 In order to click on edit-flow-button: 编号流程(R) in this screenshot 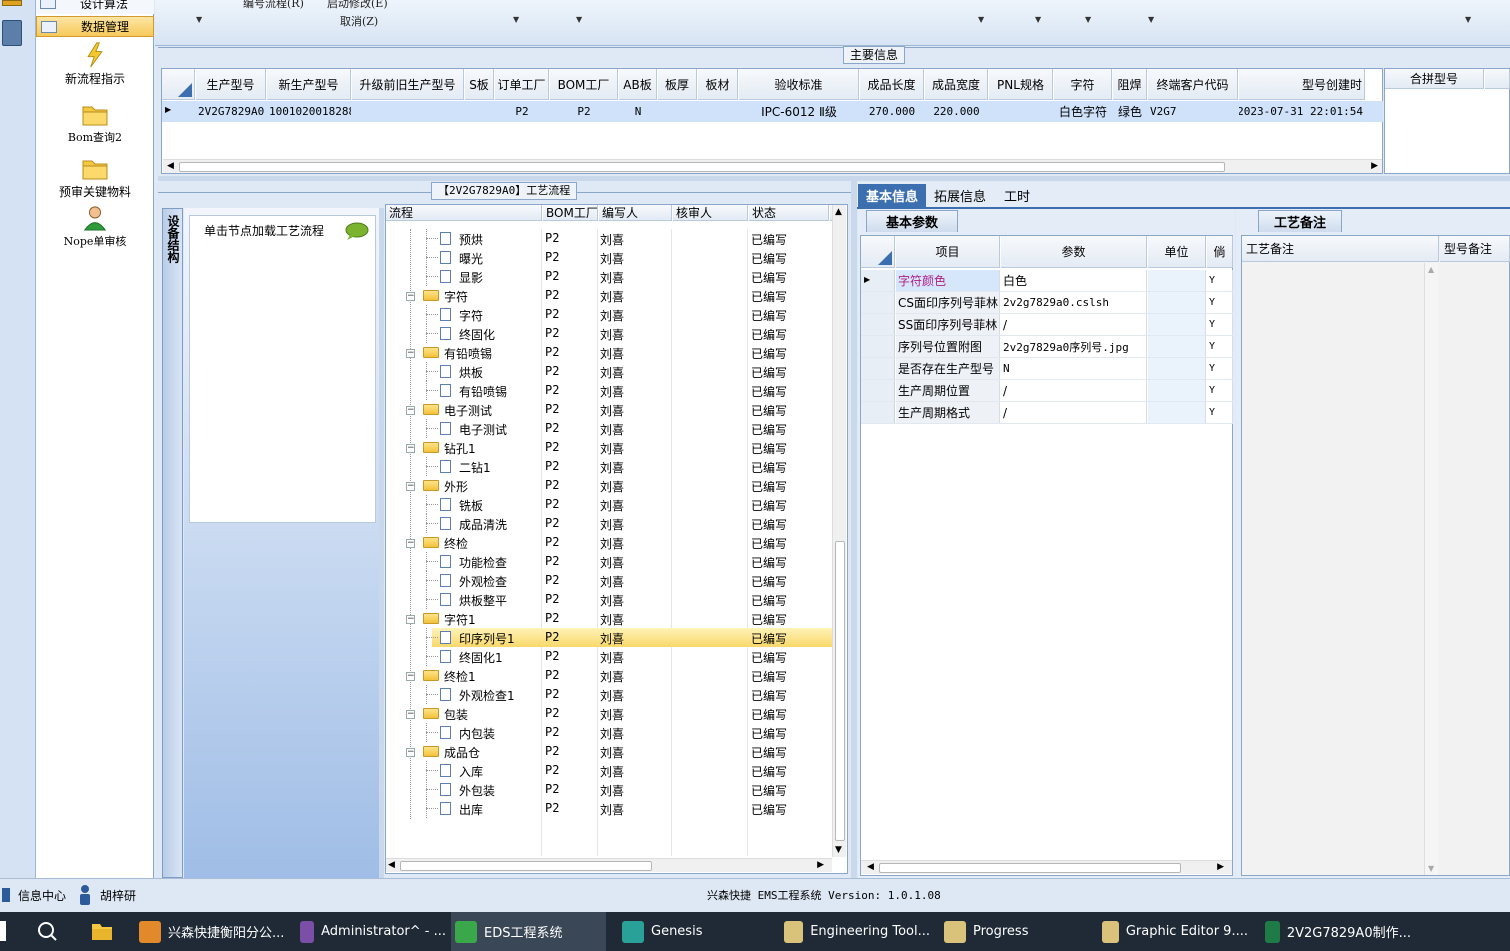, I will do `click(273, 5)`.